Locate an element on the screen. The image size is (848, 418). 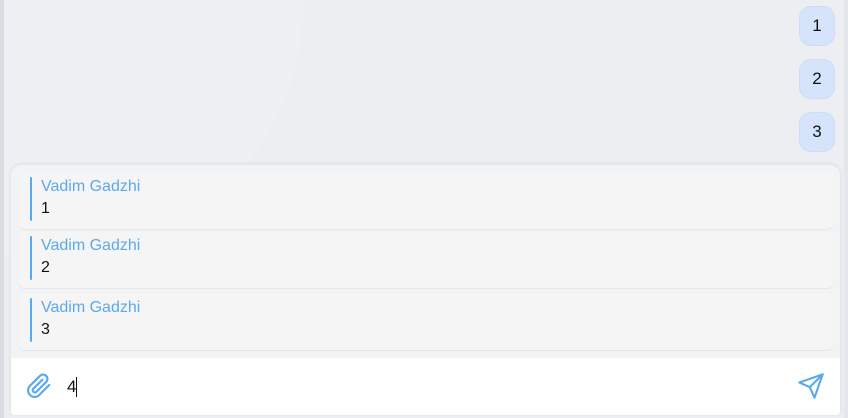
send-button is located at coordinates (811, 386).